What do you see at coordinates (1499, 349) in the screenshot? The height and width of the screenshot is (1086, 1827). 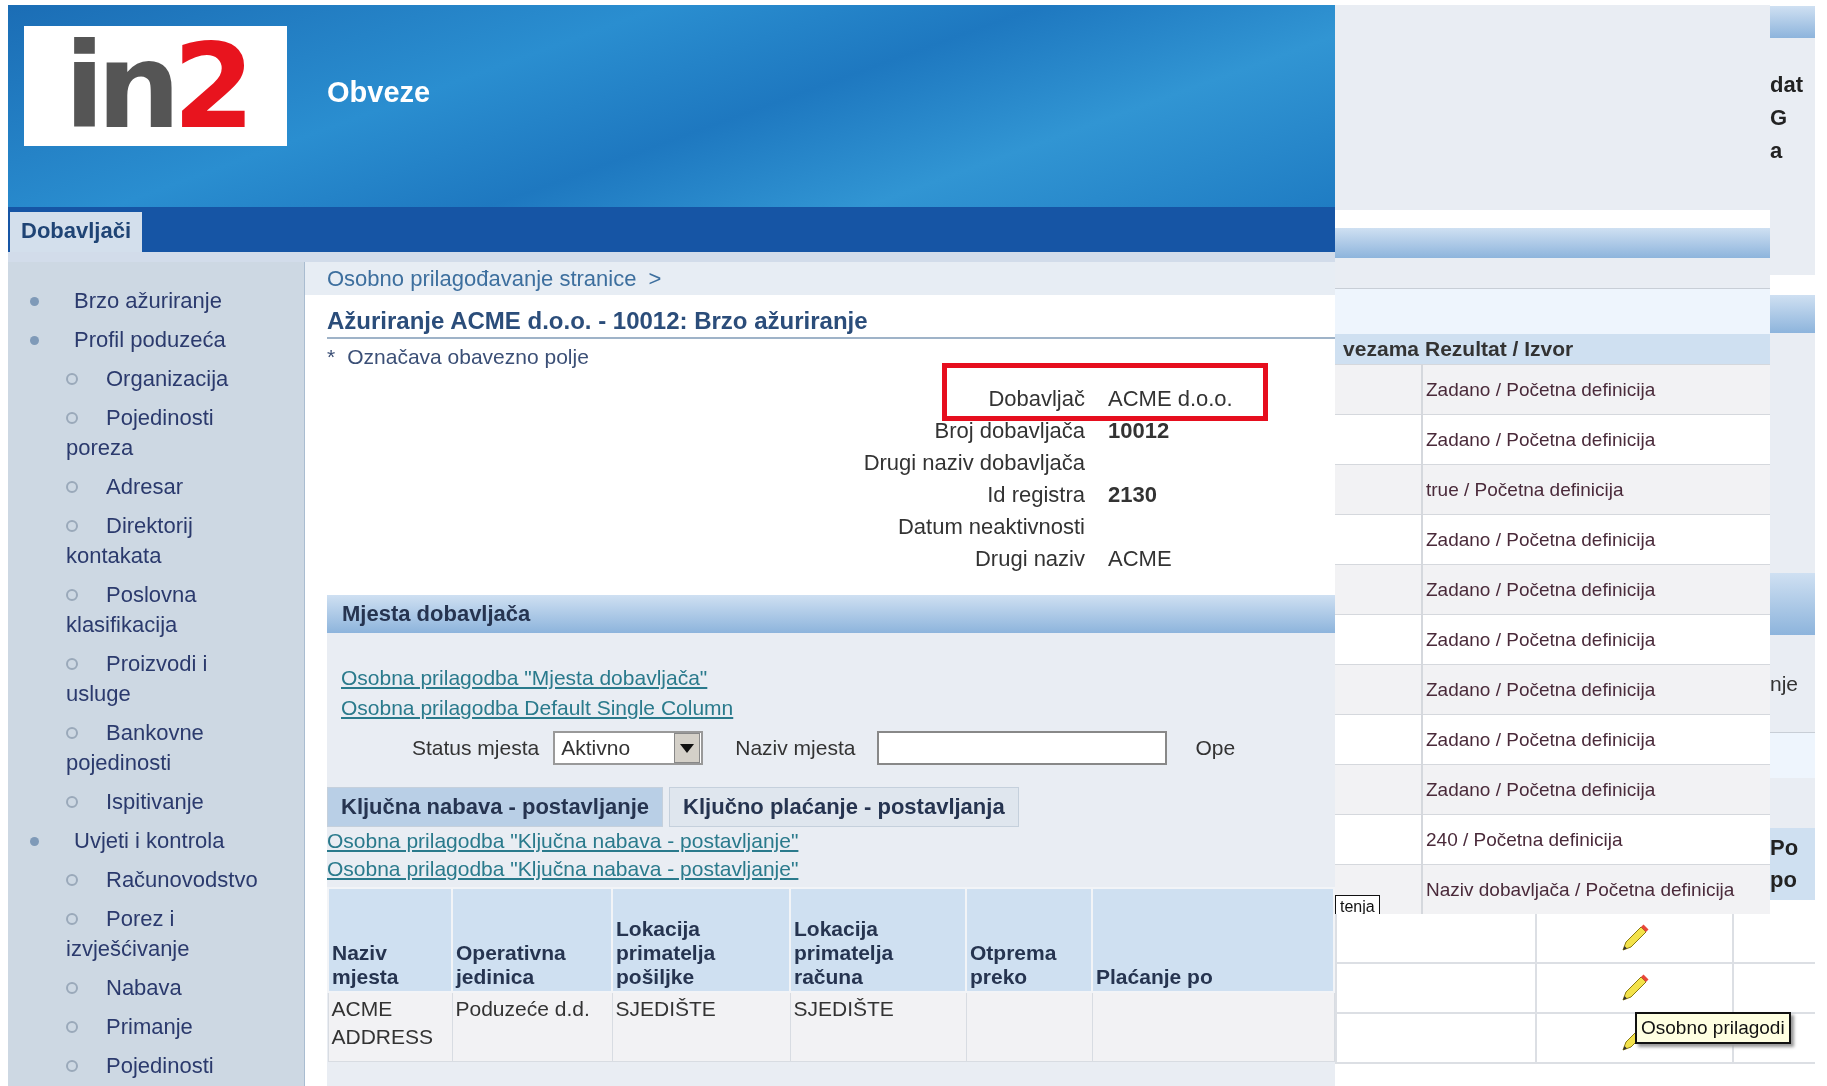 I see `column-header: Rezultat / Izvor` at bounding box center [1499, 349].